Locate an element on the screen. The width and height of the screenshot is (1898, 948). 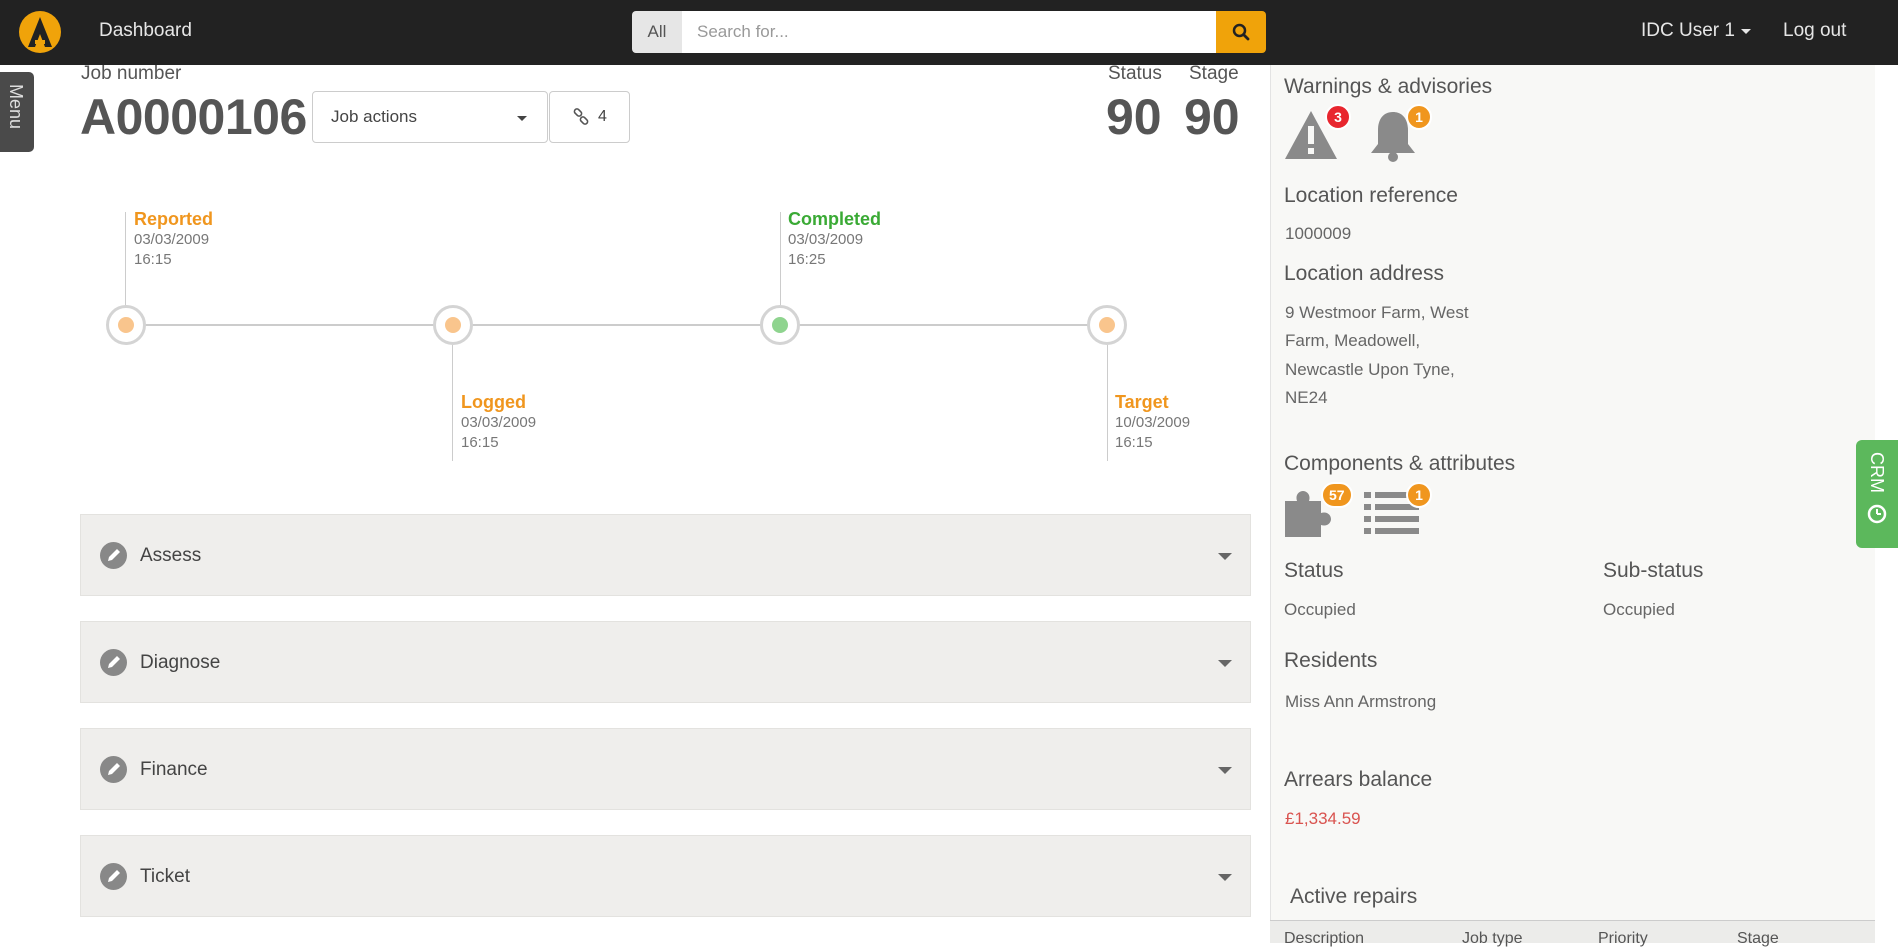
section-assess-title: Assess is located at coordinates (171, 555).